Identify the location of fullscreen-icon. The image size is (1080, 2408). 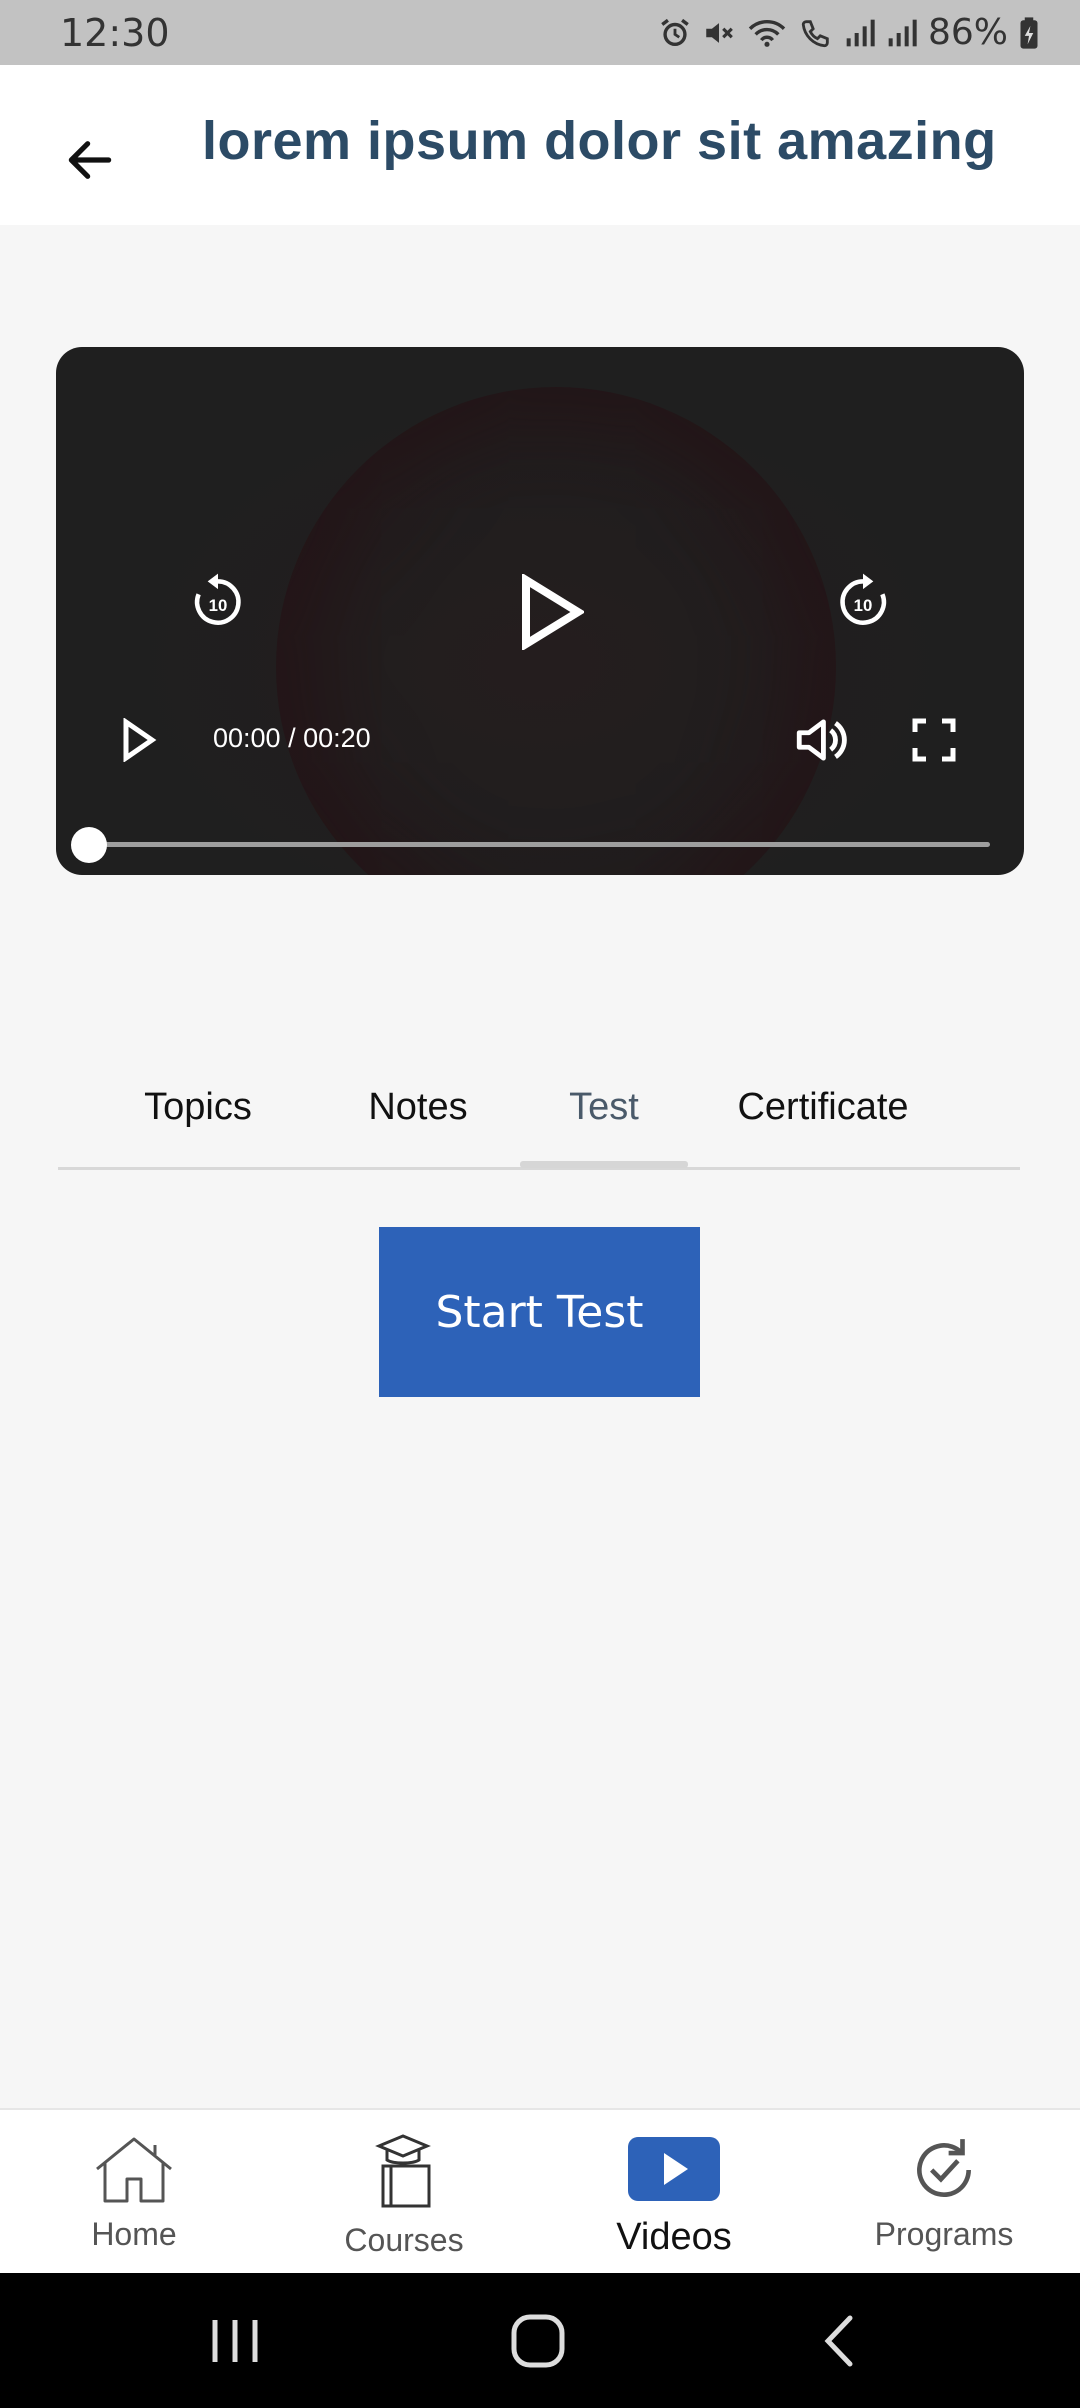
(934, 740).